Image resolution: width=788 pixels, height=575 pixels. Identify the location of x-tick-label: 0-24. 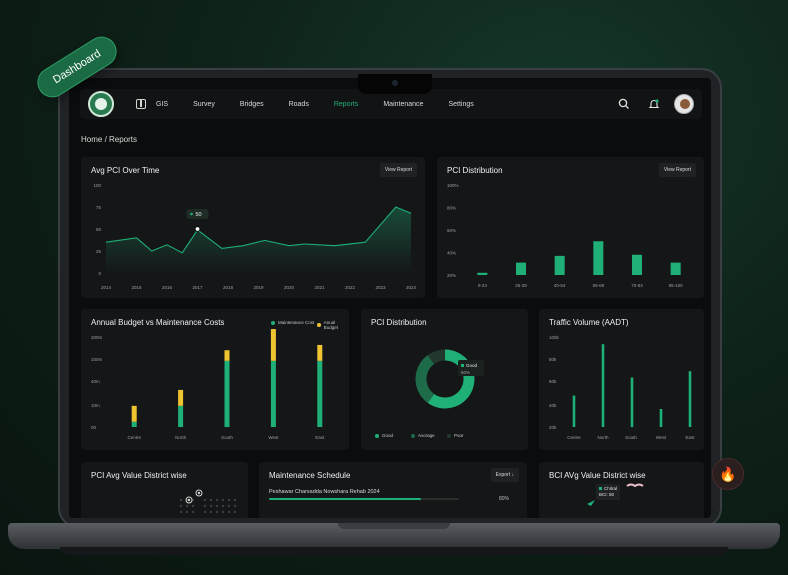
(483, 285).